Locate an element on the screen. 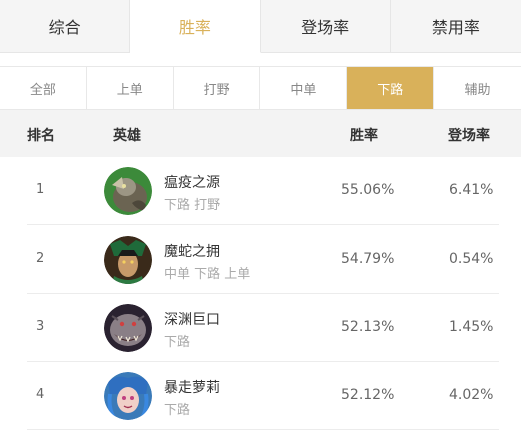 The image size is (521, 430). tab-pick-rate: 登场率 is located at coordinates (325, 26).